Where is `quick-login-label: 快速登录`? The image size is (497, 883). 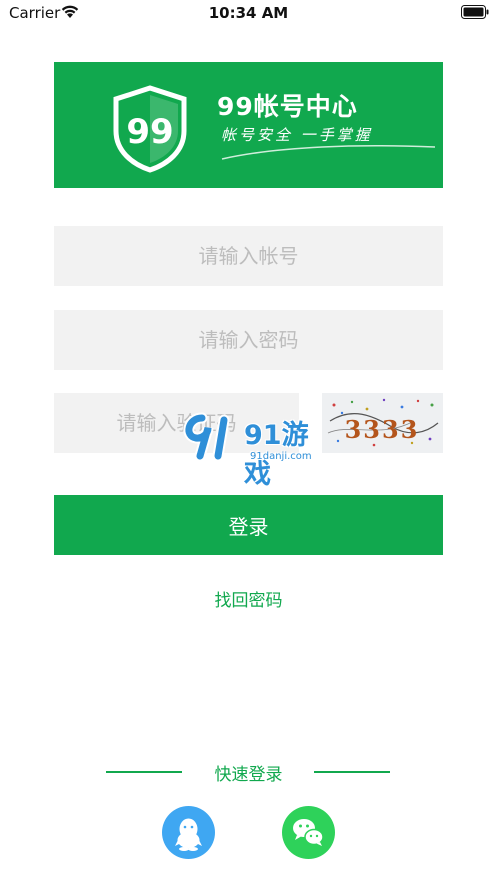 quick-login-label: 快速登录 is located at coordinates (248, 775).